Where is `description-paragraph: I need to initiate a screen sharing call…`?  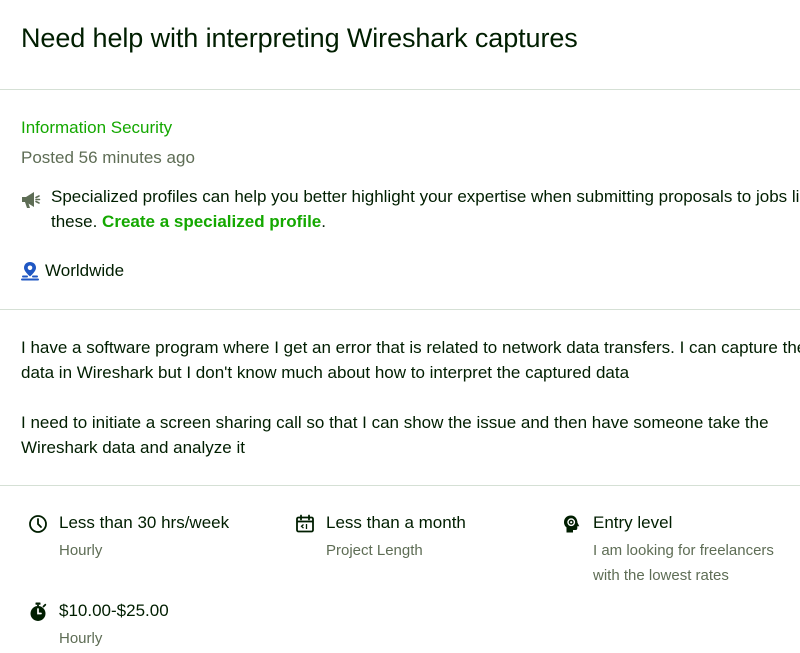 description-paragraph: I need to initiate a screen sharing call… is located at coordinates (395, 435).